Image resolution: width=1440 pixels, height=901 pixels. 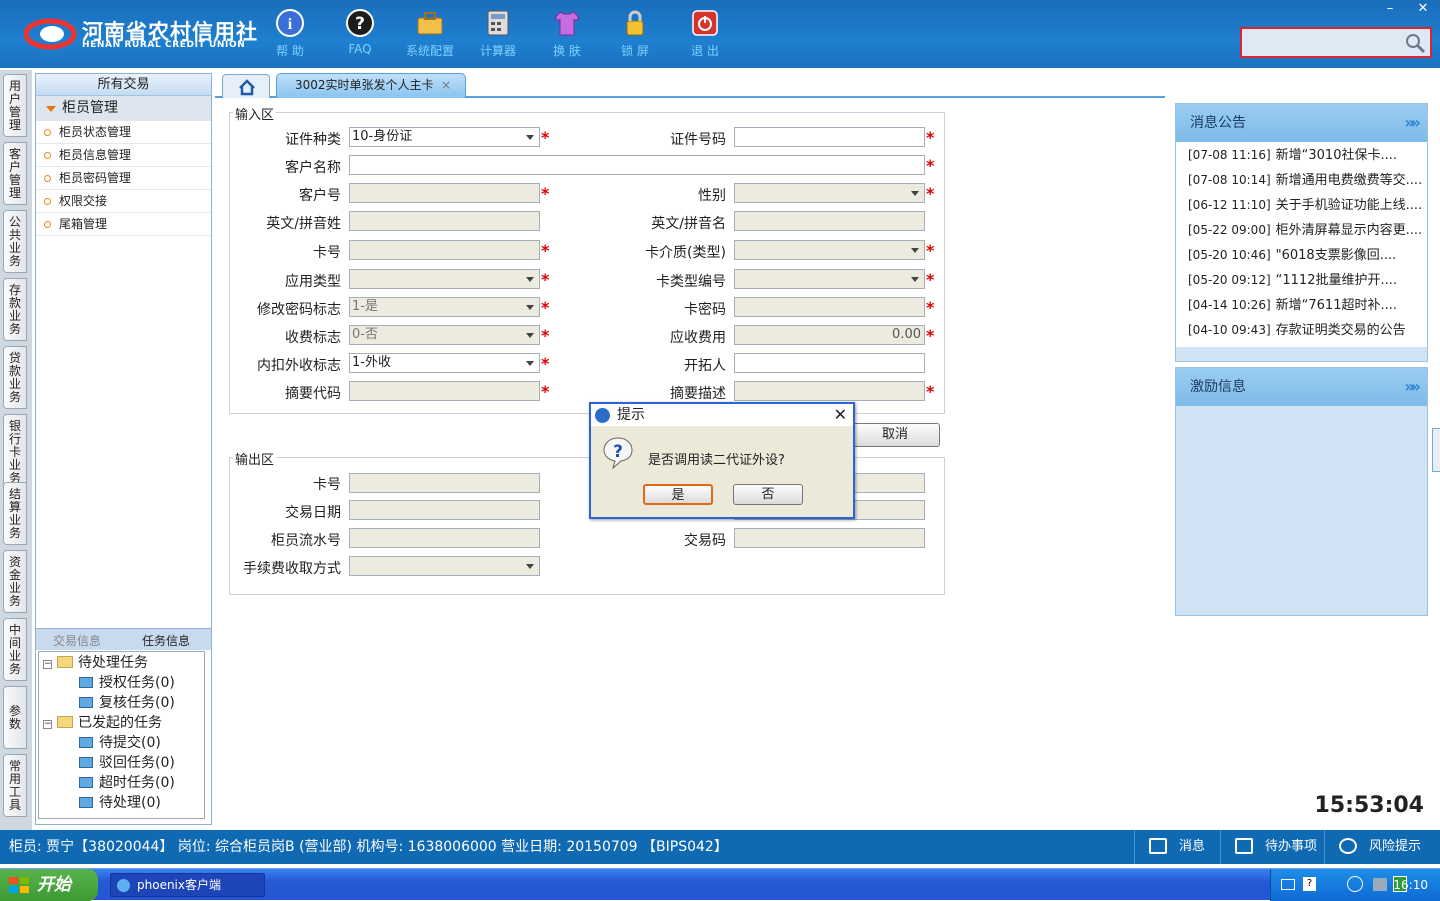 I want to click on toolbar-lock-button: 锁 屏, so click(x=635, y=33).